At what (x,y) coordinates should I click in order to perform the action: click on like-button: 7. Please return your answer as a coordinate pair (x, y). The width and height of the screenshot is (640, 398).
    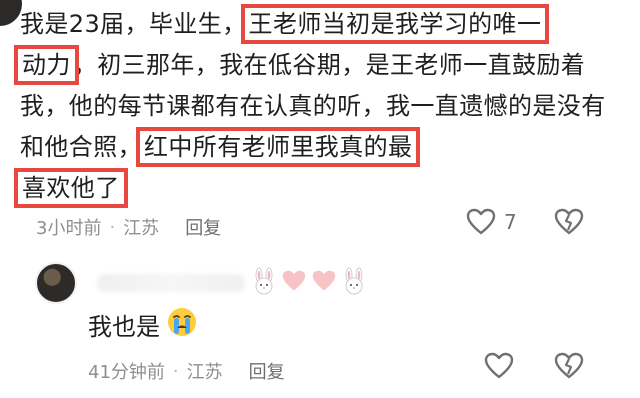
    Looking at the image, I should click on (491, 222).